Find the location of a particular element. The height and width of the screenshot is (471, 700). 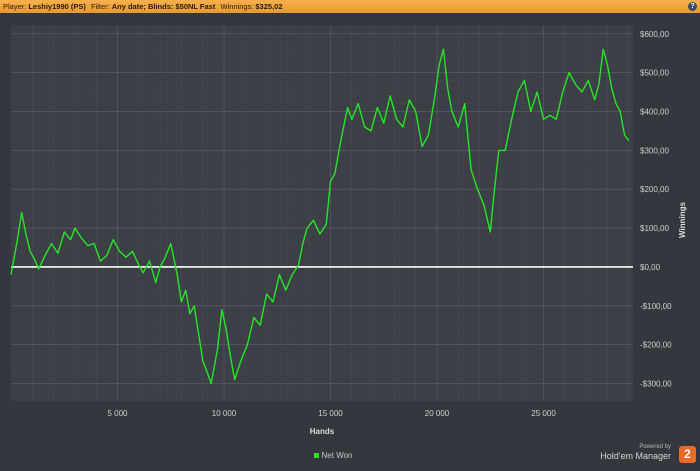

y-tick-label: -$200,00 is located at coordinates (656, 345).